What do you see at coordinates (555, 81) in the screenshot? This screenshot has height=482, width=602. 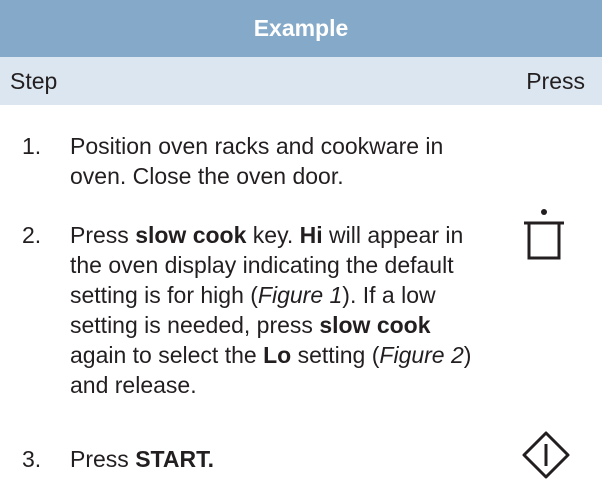 I see `column-press-label: Press` at bounding box center [555, 81].